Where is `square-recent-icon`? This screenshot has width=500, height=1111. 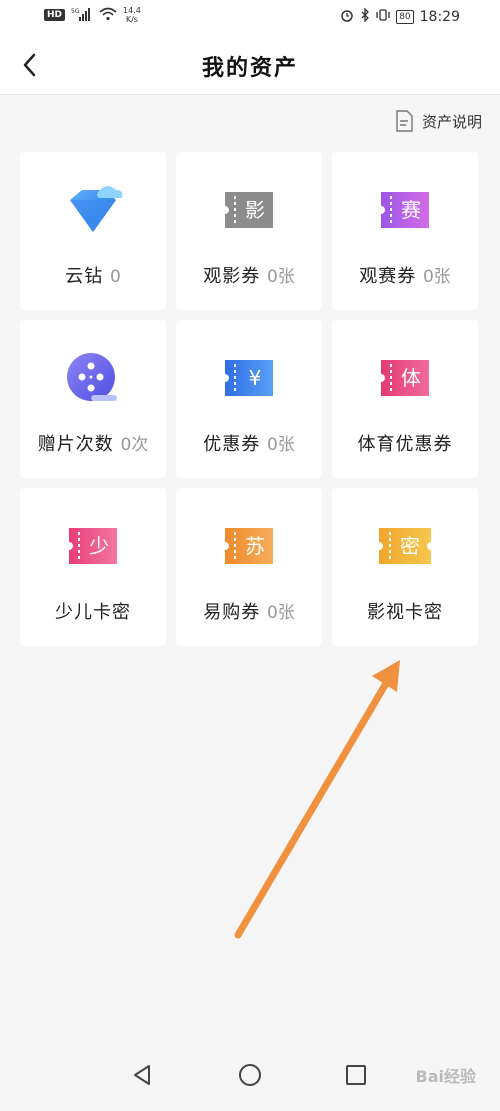
square-recent-icon is located at coordinates (356, 1075).